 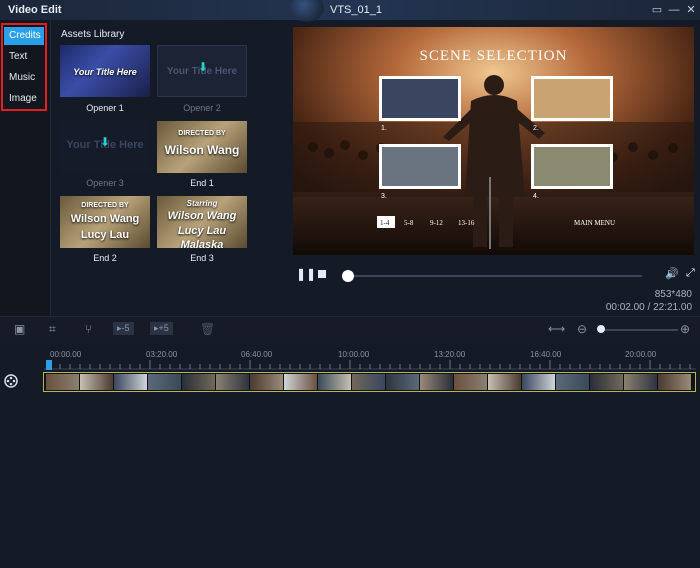 What do you see at coordinates (690, 273) in the screenshot?
I see `fullscreen-icon: ⤢` at bounding box center [690, 273].